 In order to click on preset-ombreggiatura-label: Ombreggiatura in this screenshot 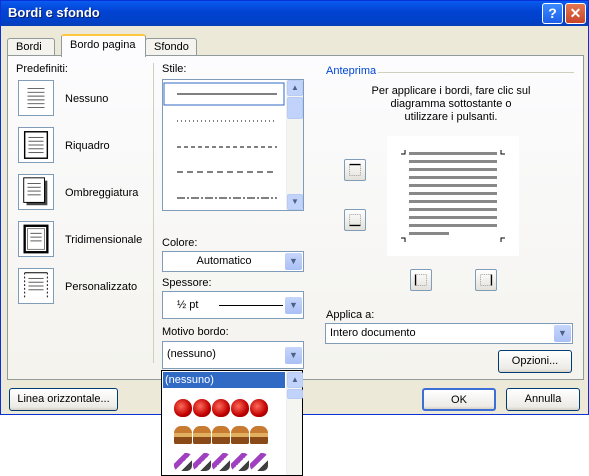, I will do `click(101, 193)`.